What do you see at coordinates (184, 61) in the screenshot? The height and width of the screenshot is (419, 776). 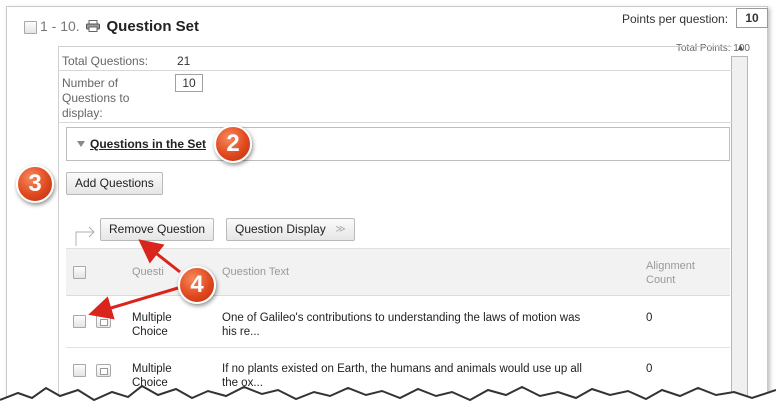 I see `total-questions-value: 21` at bounding box center [184, 61].